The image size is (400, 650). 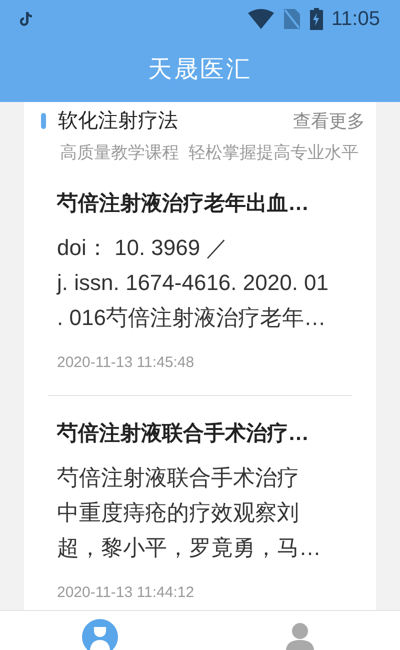 I want to click on section-title: 软化注射疗法, so click(x=118, y=121).